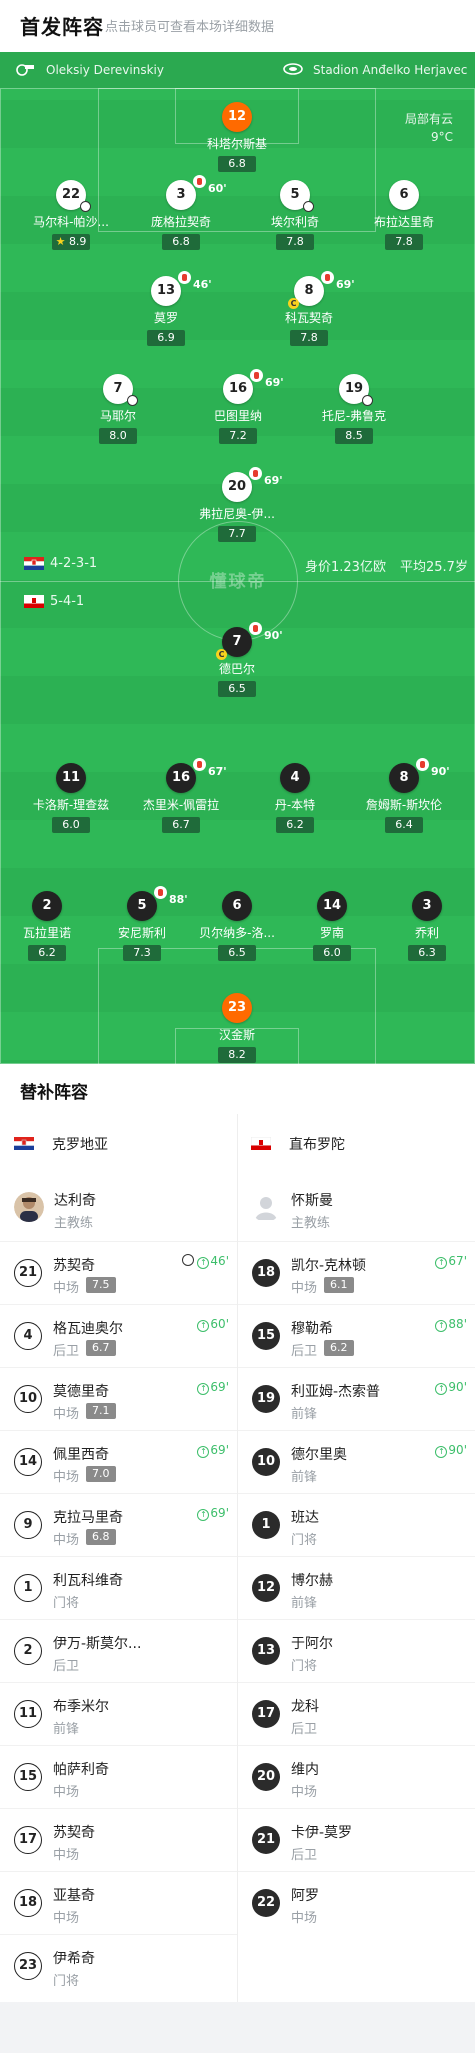 The width and height of the screenshot is (475, 2053). Describe the element at coordinates (304, 1540) in the screenshot. I see `sub-position: 门将` at that location.